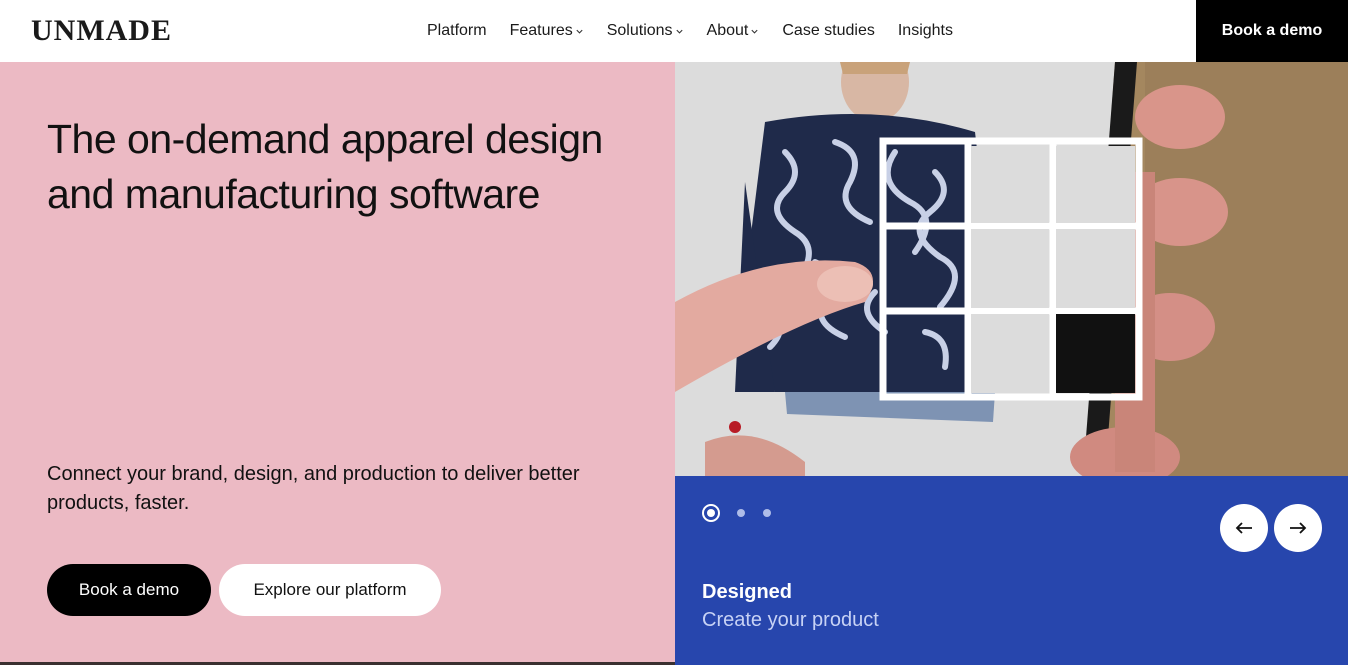 This screenshot has width=1348, height=665. I want to click on carousel-dots, so click(745, 513).